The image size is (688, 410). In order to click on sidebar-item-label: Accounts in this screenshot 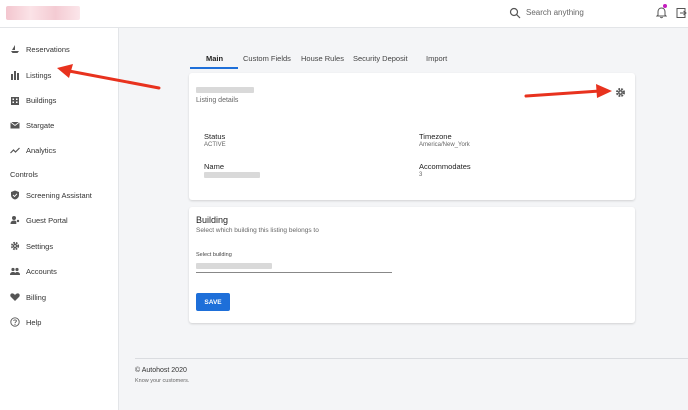, I will do `click(41, 271)`.